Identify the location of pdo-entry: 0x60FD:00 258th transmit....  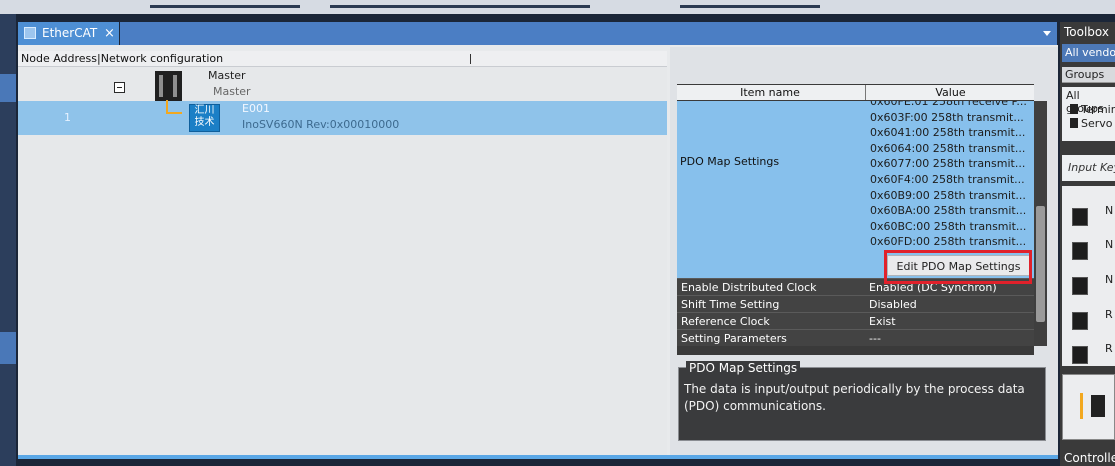
(948, 242).